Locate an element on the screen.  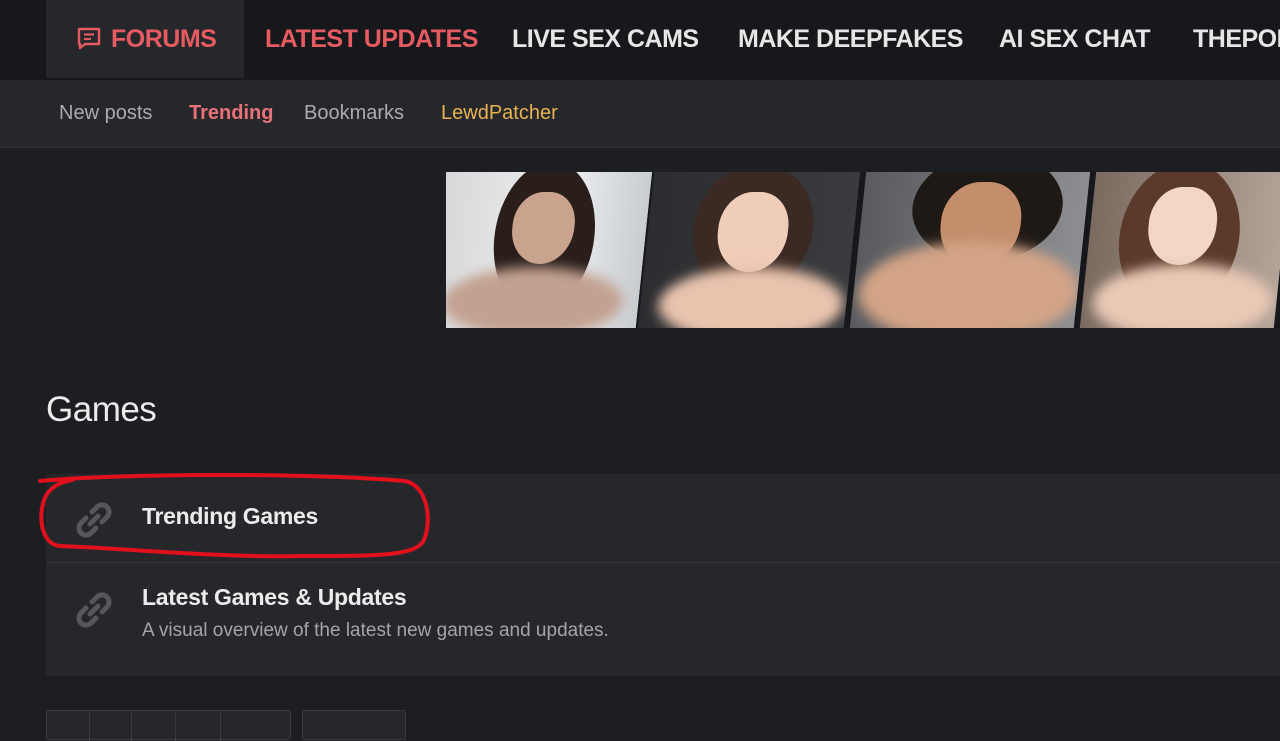
forum-icon is located at coordinates (89, 38).